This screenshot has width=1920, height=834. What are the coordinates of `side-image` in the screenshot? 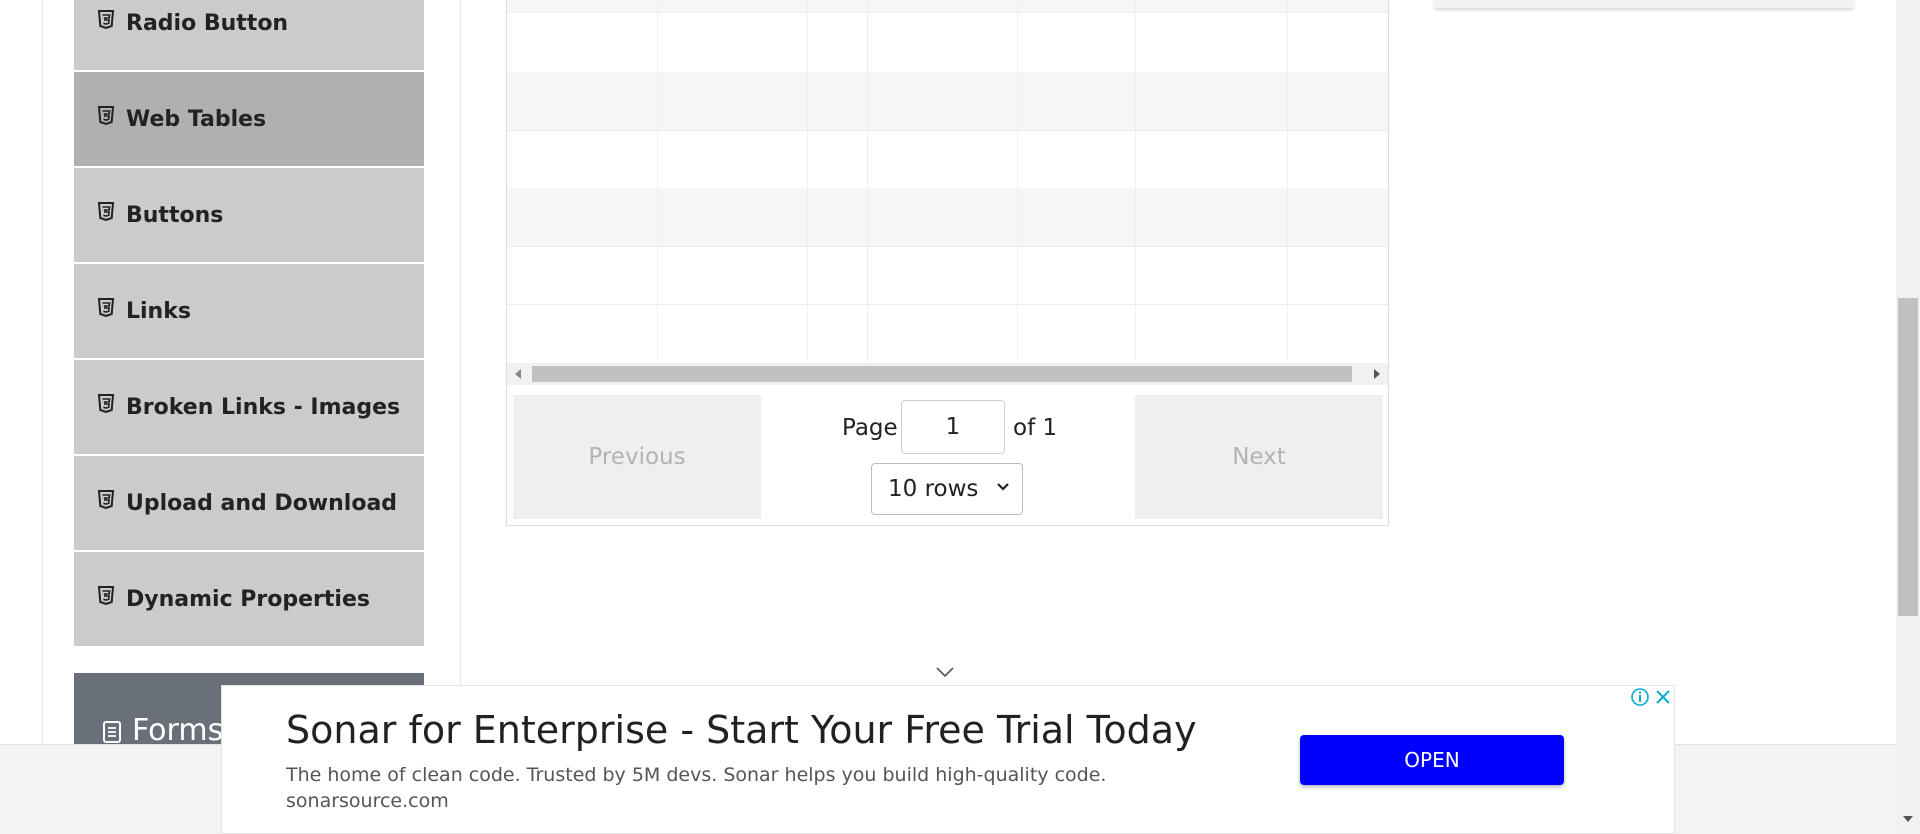 It's located at (1644, 4).